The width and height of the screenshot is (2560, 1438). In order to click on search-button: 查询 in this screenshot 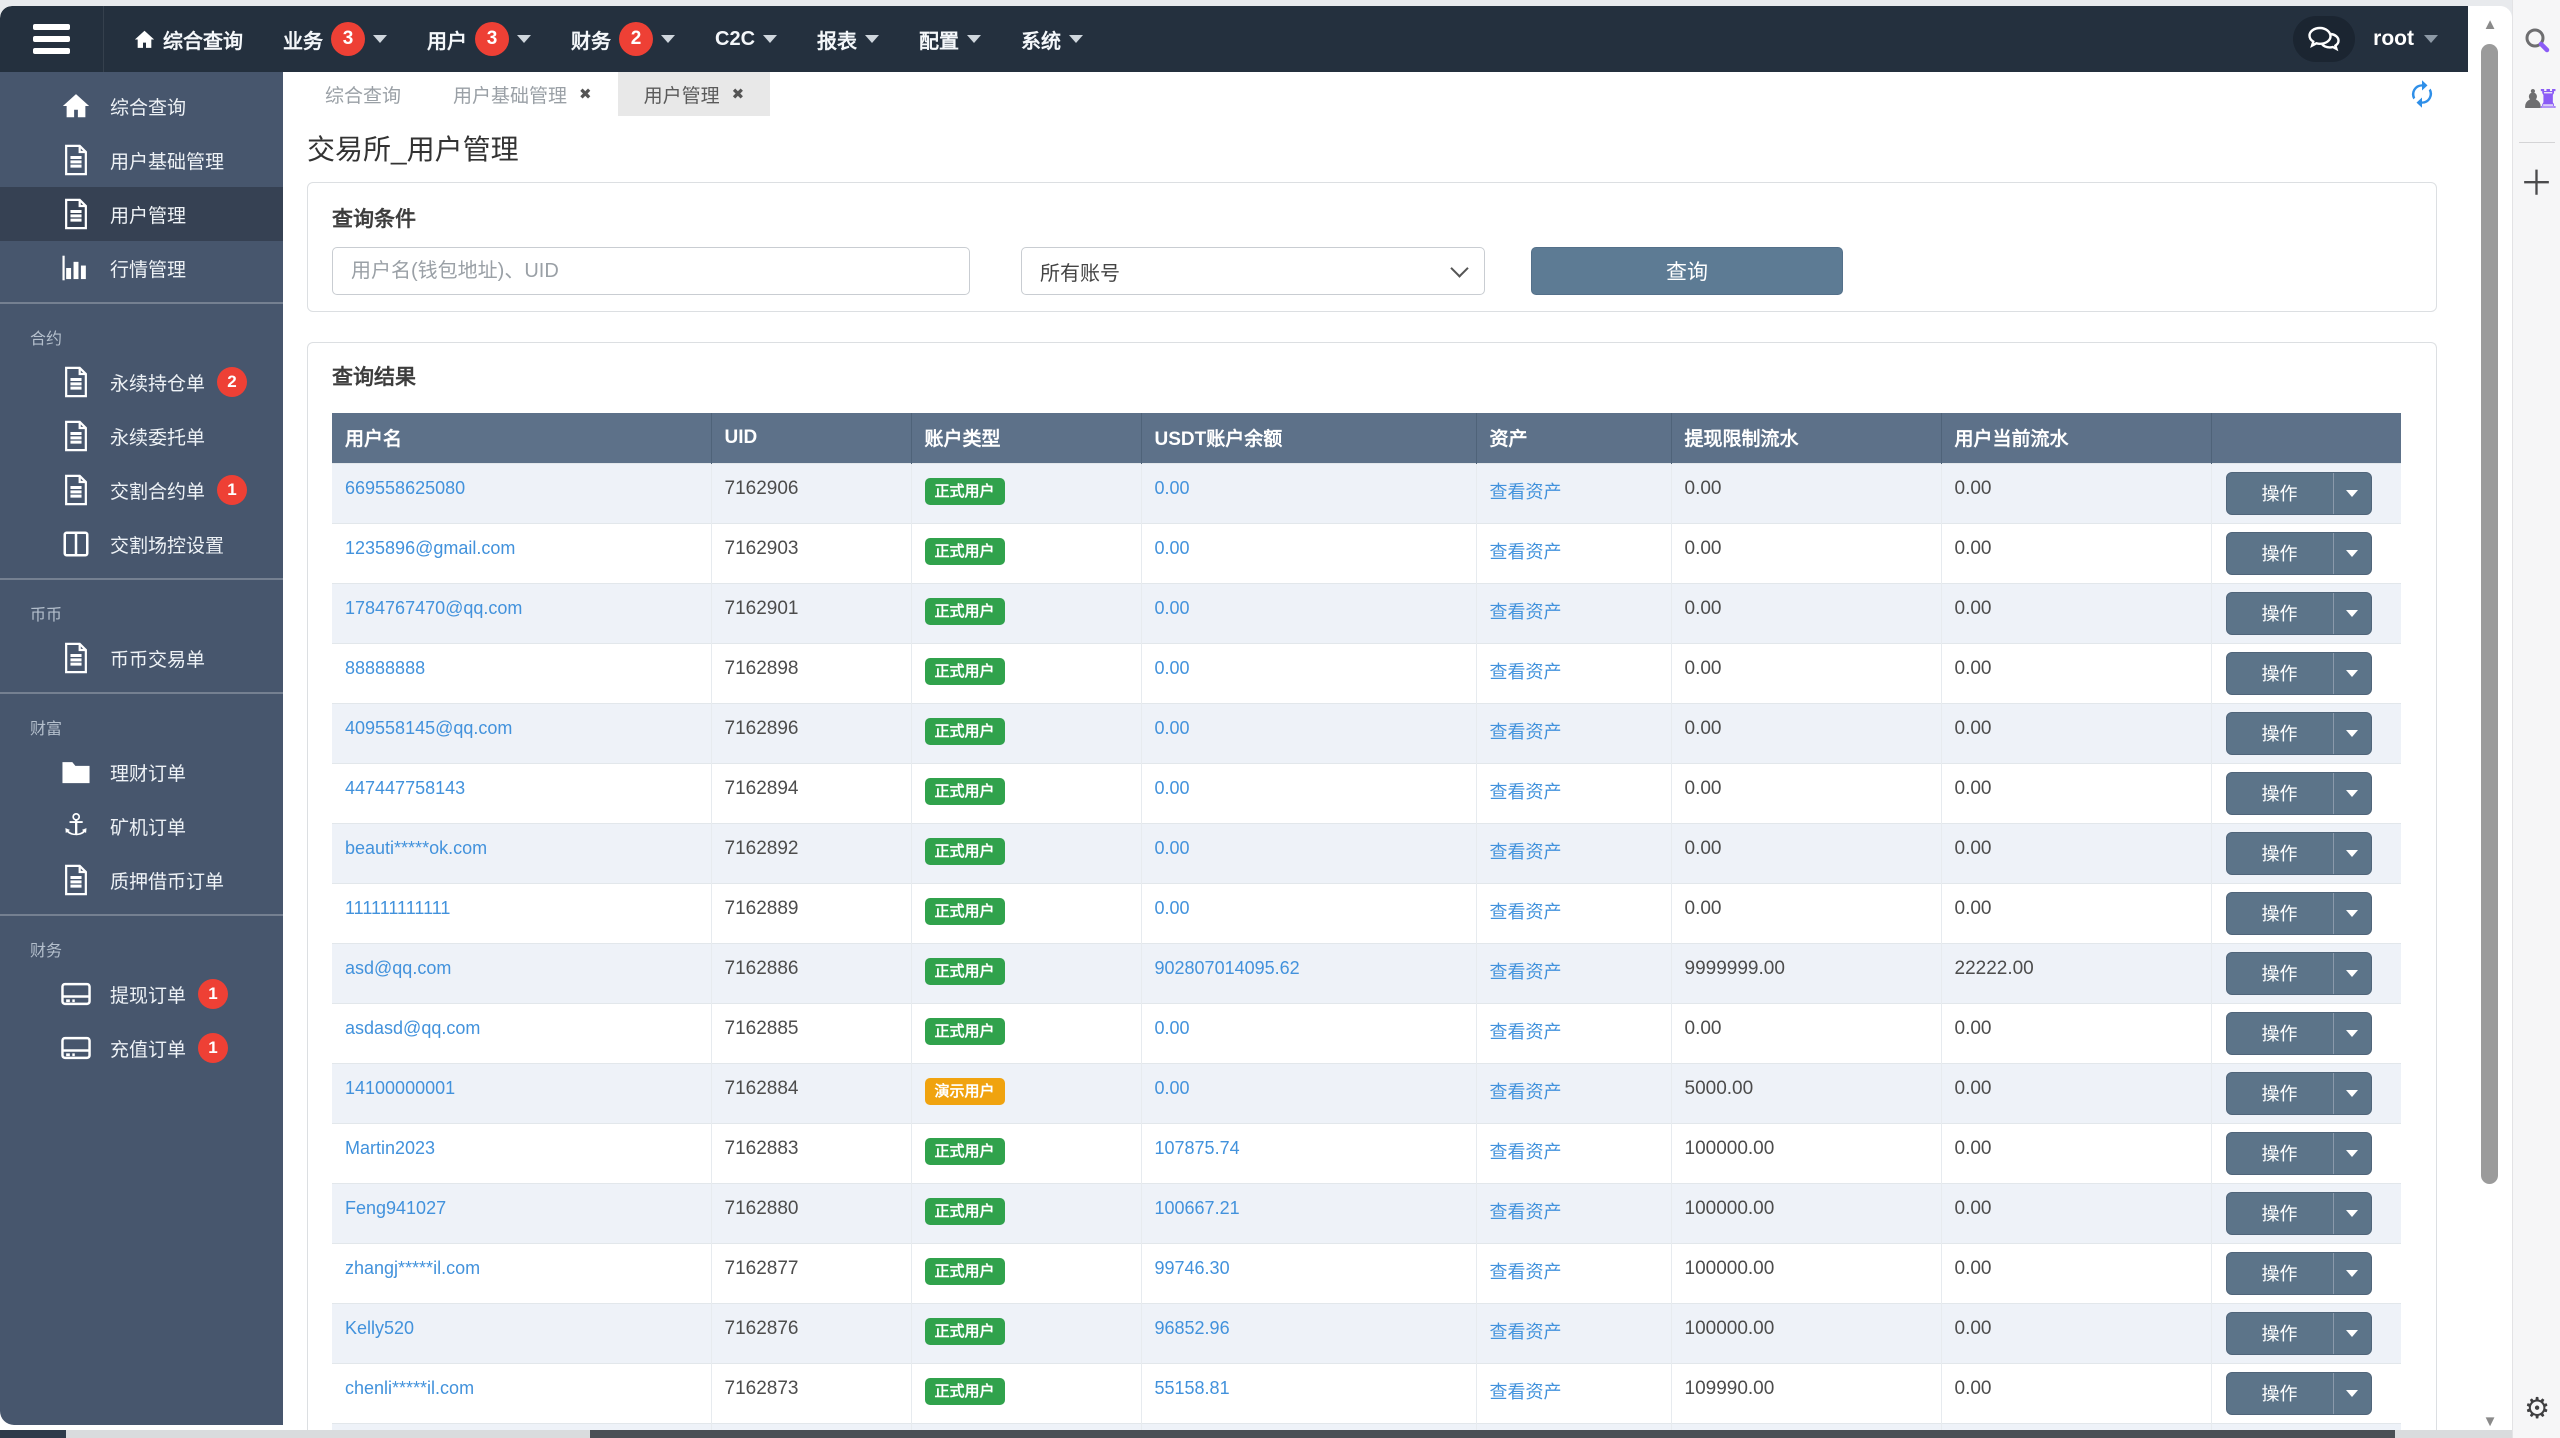, I will do `click(1687, 271)`.